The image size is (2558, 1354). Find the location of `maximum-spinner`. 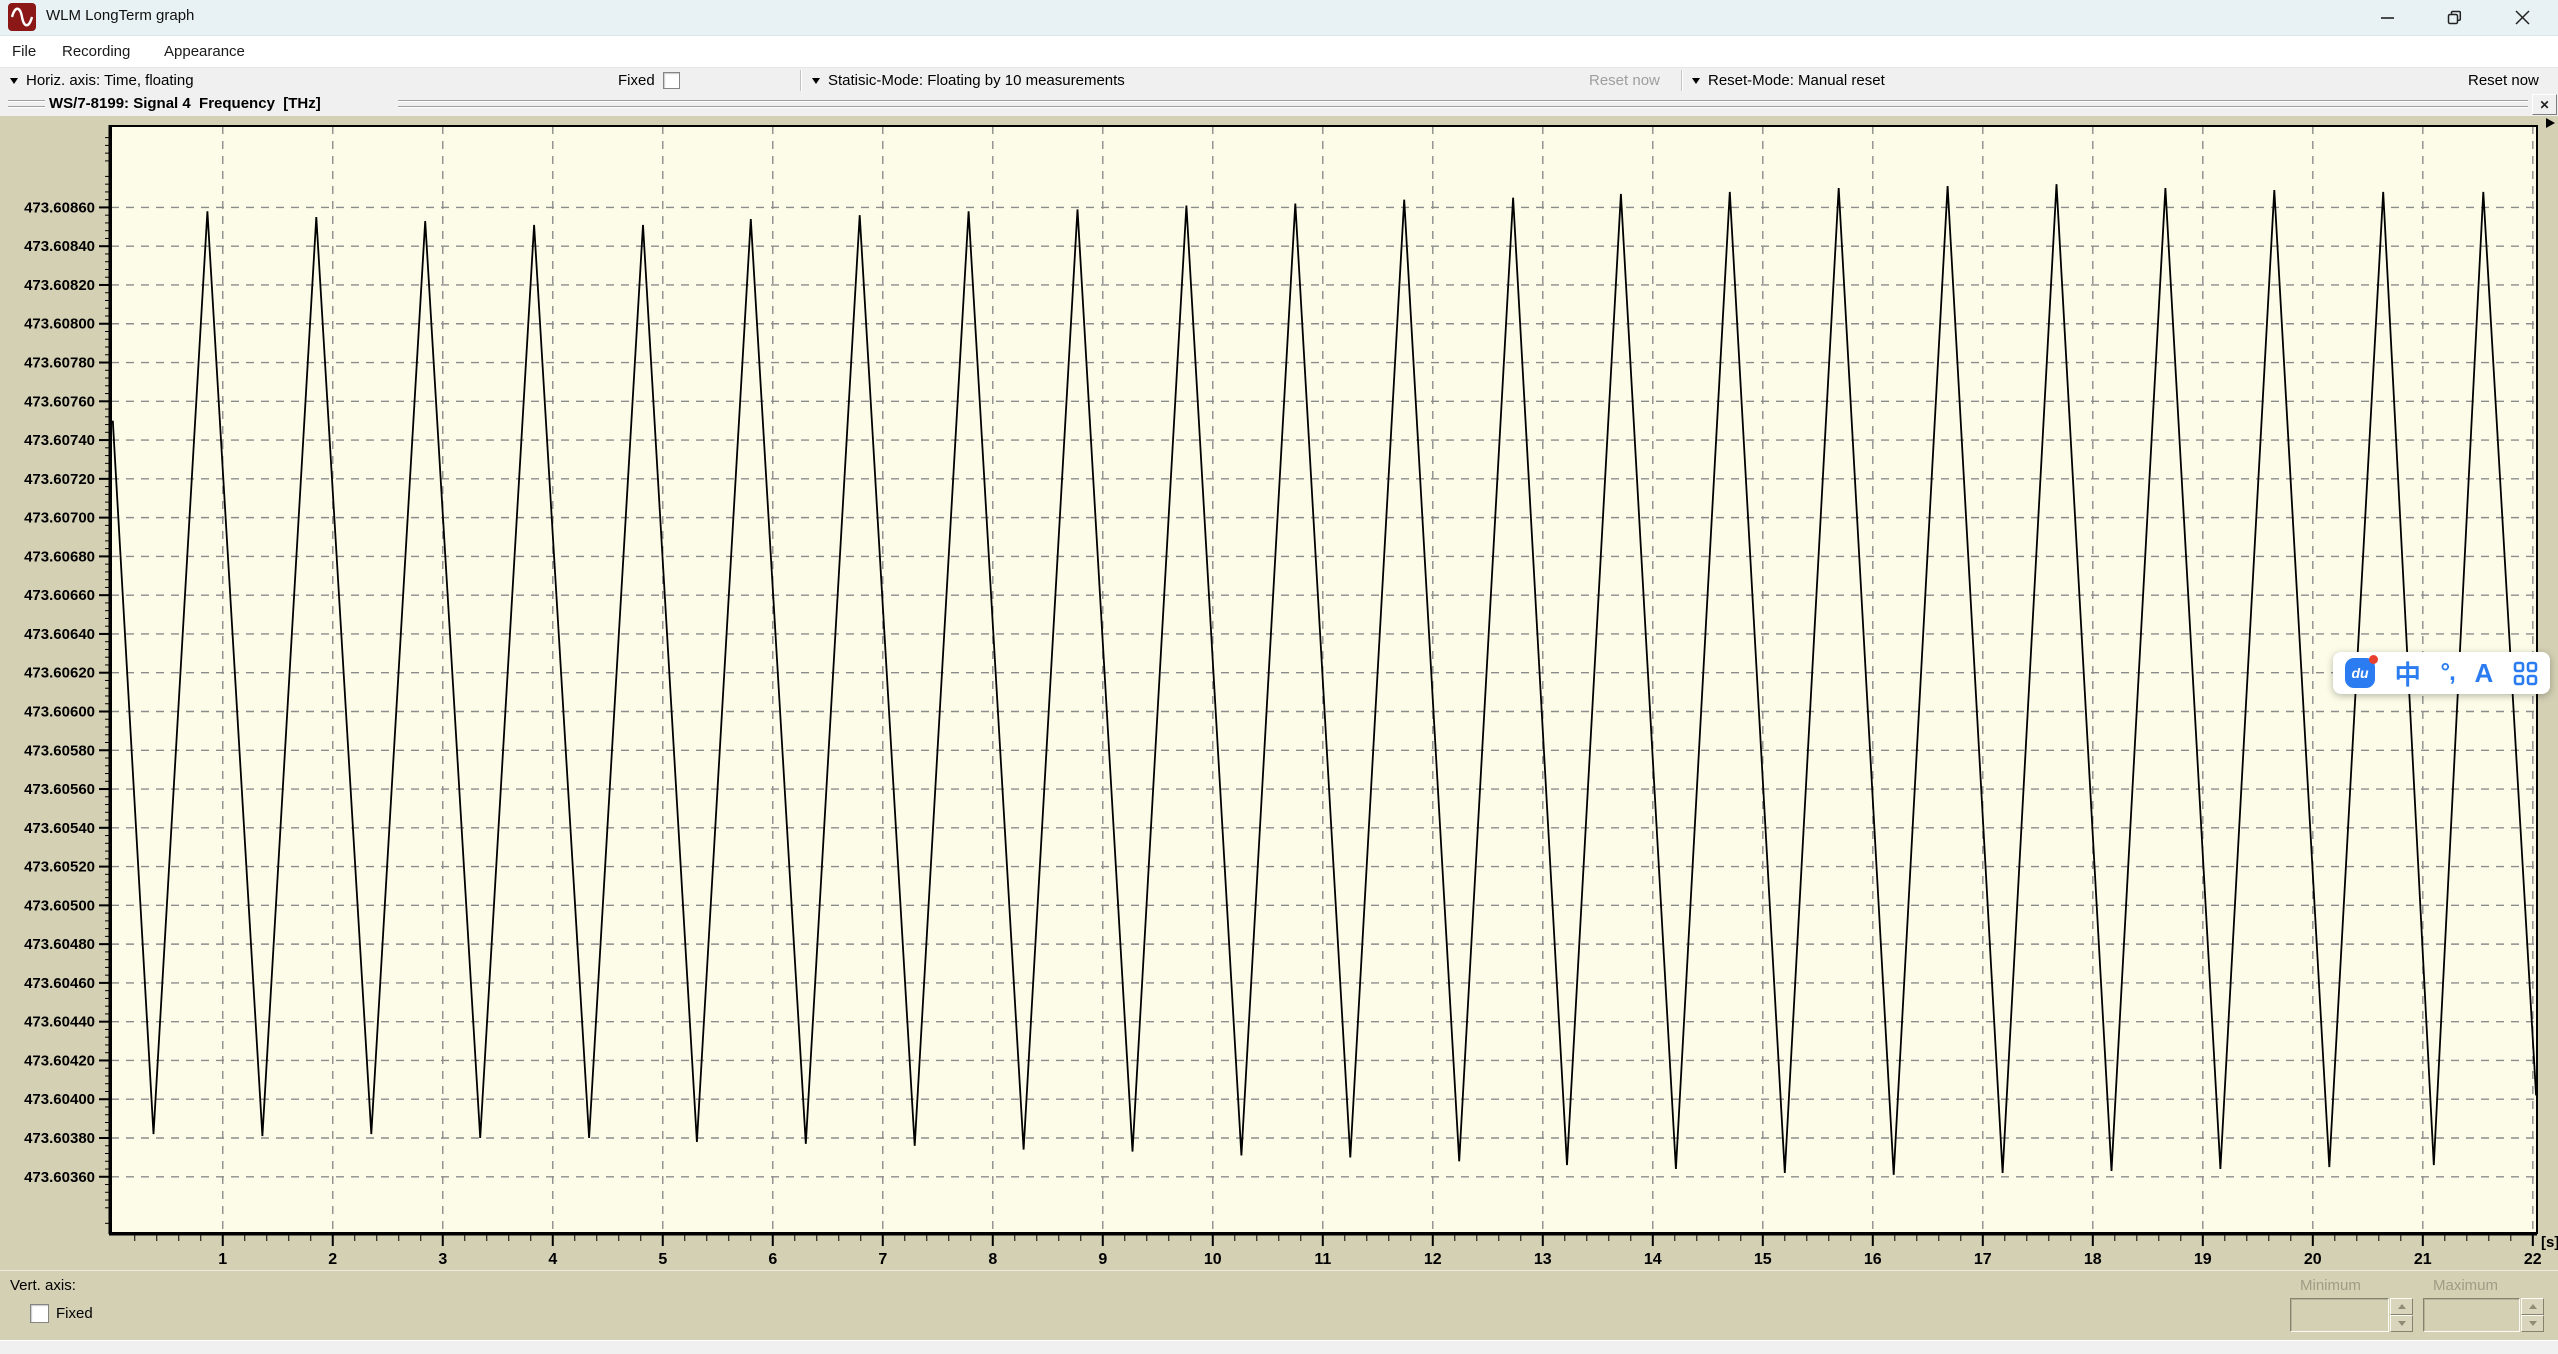

maximum-spinner is located at coordinates (2532, 1315).